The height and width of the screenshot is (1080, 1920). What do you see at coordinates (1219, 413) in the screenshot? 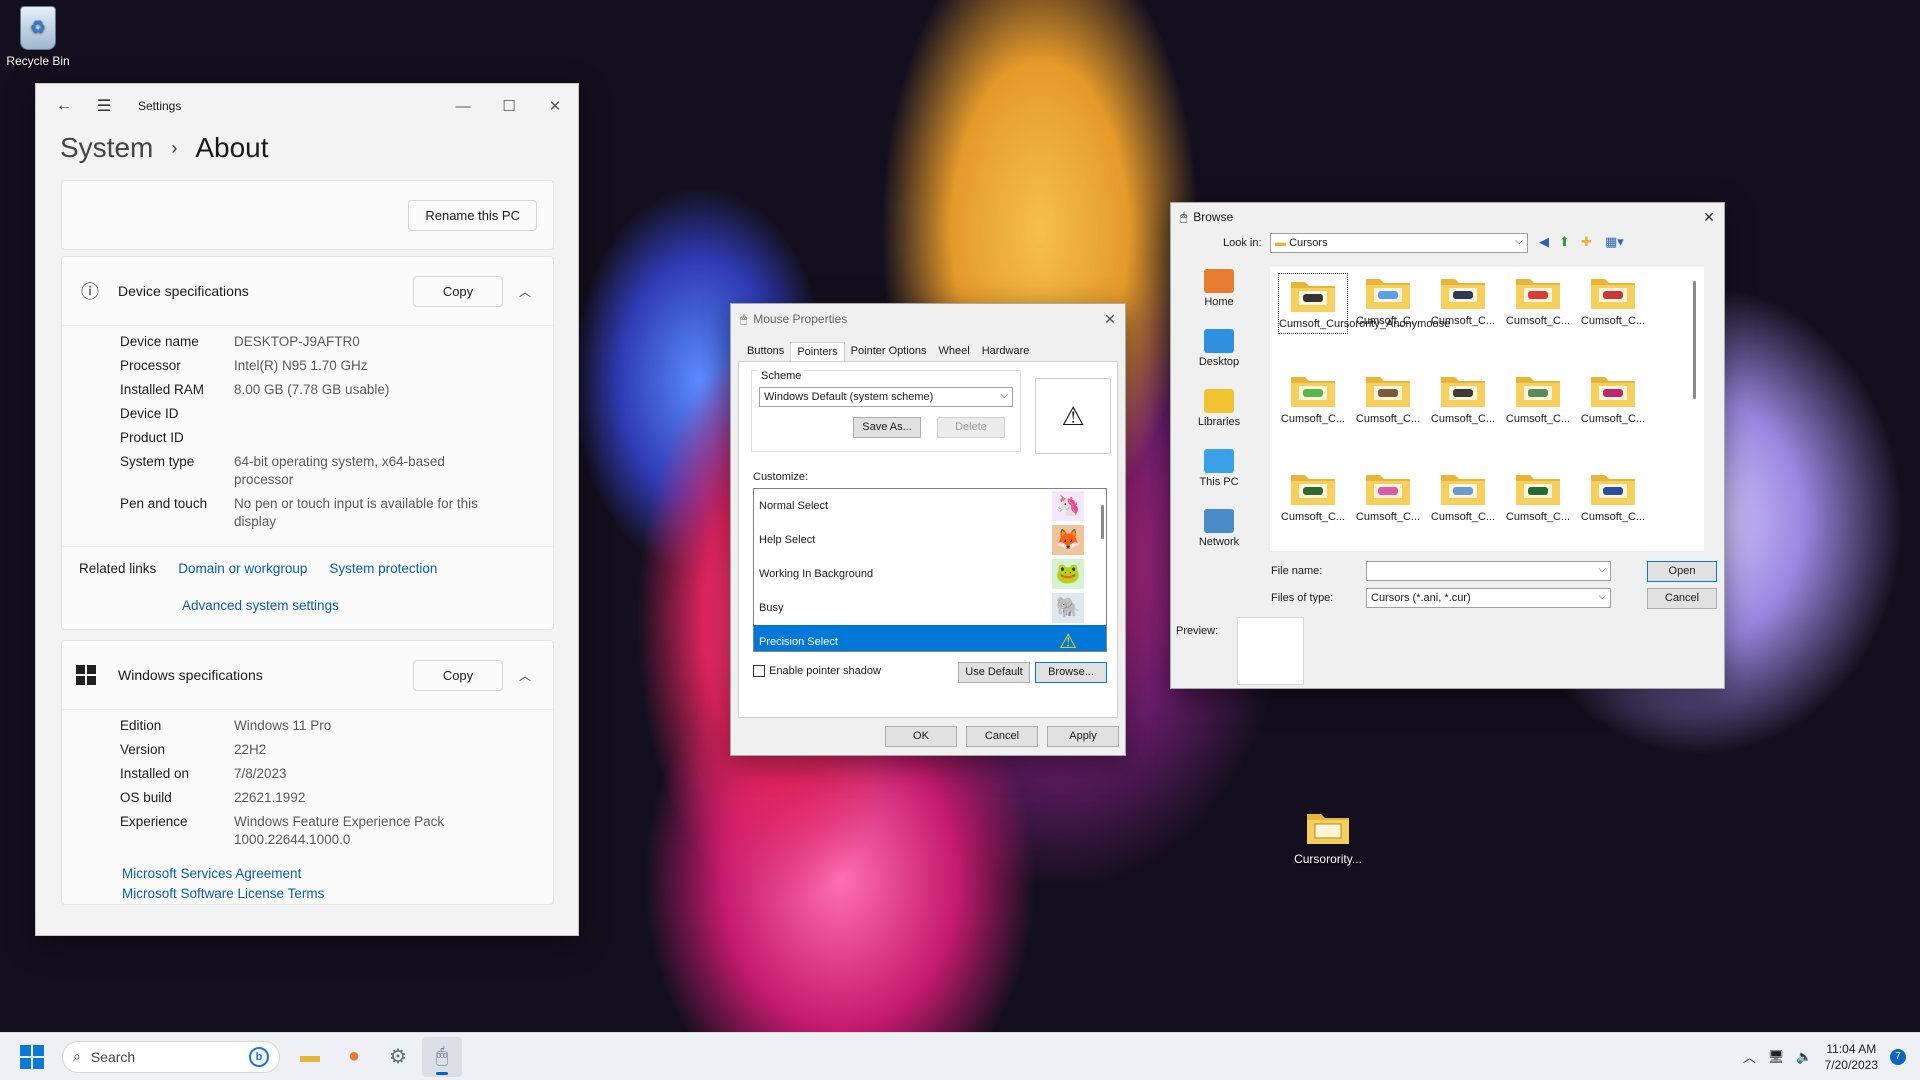
I see `place-libraries: Libraries` at bounding box center [1219, 413].